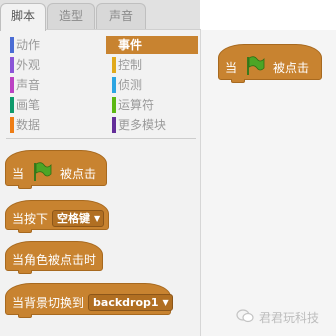 The image size is (336, 336). Describe the element at coordinates (71, 16) in the screenshot. I see `tab-costumes: 造型` at that location.